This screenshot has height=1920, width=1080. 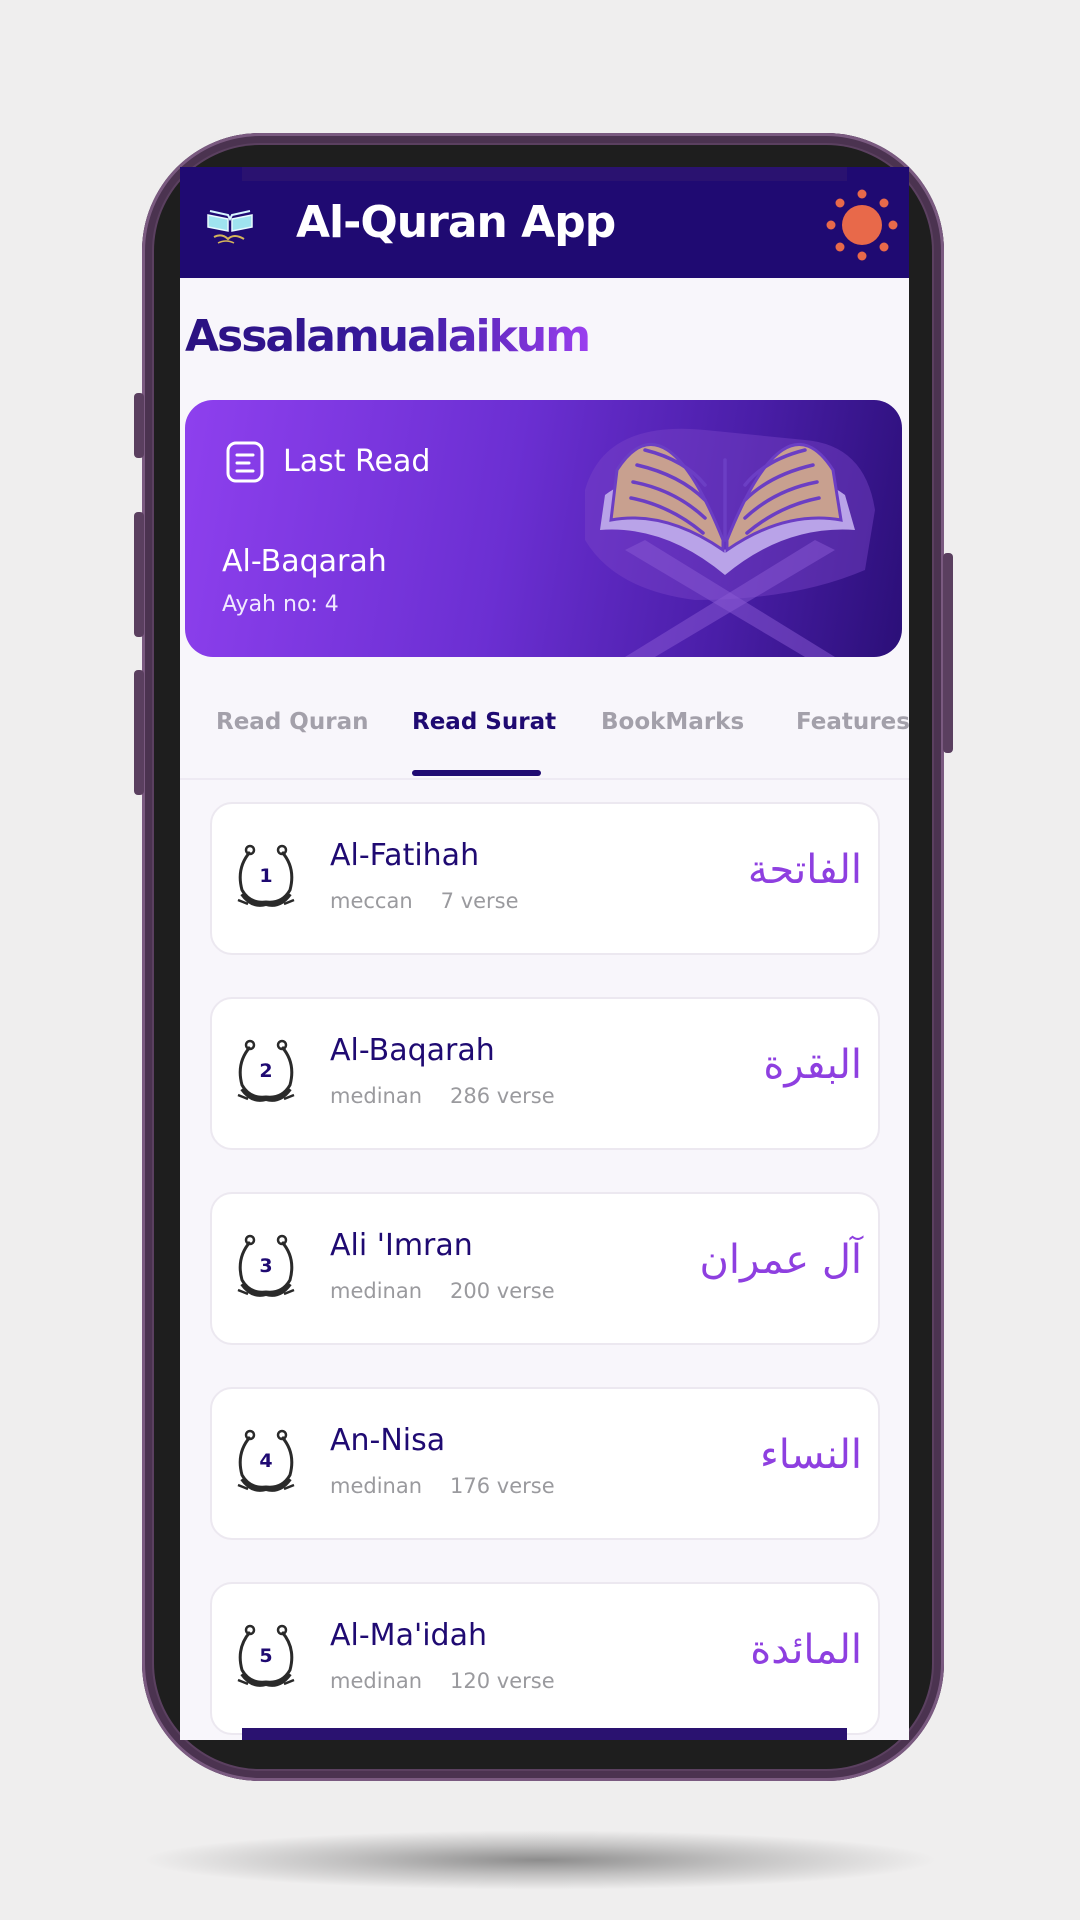 I want to click on side-button-volume-up, so click(x=139, y=574).